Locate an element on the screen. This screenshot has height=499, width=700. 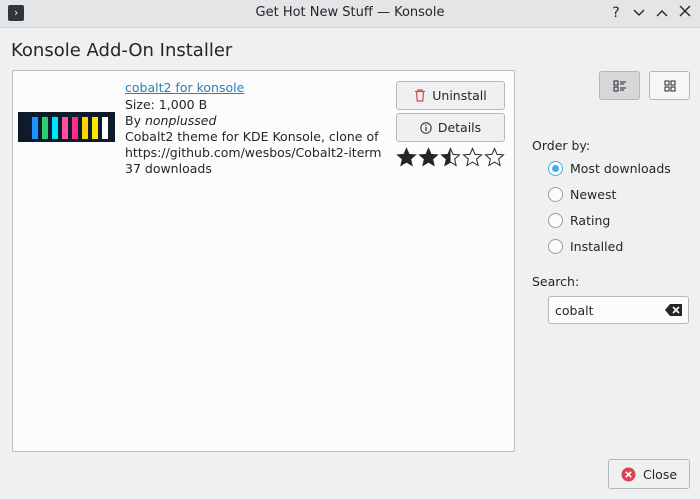
order-option-most-downloads: Most downloads is located at coordinates (609, 168).